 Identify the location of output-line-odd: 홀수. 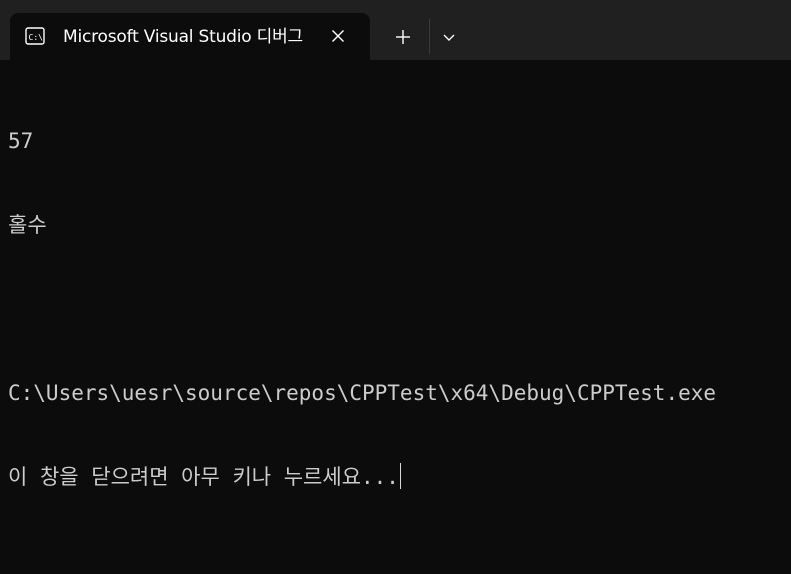
(27, 225).